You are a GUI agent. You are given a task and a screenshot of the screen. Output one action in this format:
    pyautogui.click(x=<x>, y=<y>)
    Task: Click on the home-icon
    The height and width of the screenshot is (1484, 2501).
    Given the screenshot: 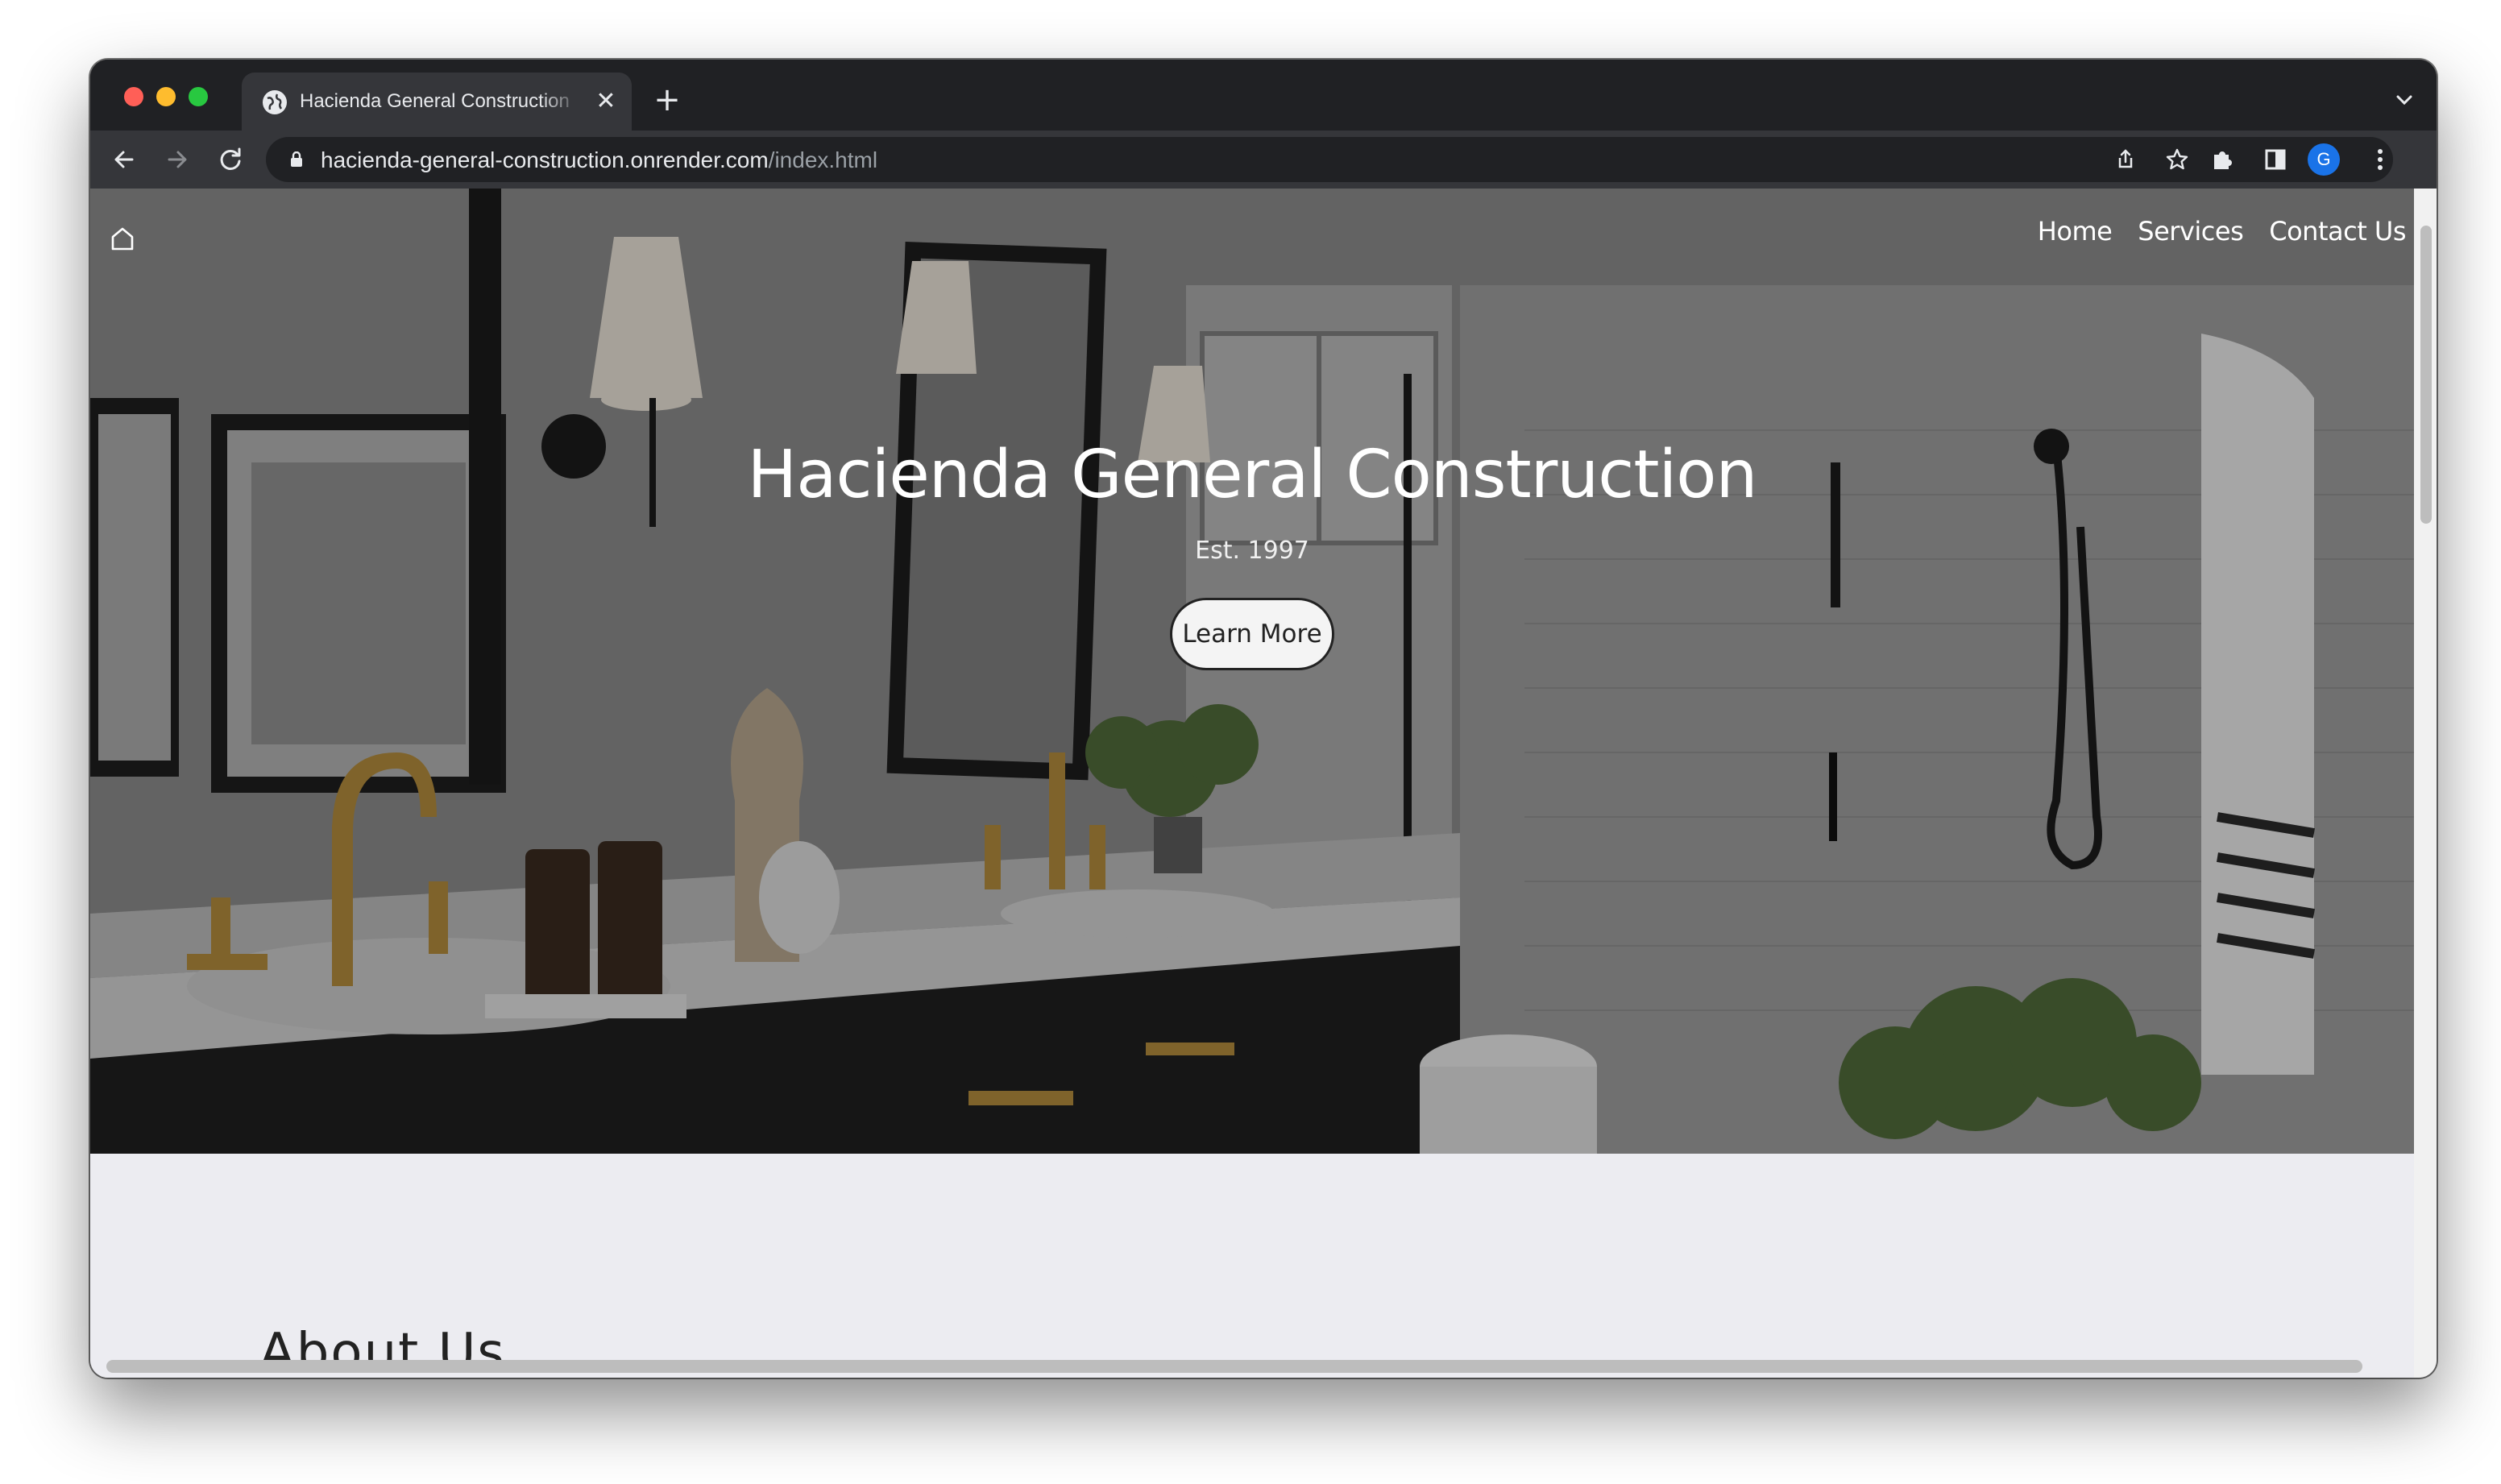 What is the action you would take?
    pyautogui.click(x=122, y=238)
    